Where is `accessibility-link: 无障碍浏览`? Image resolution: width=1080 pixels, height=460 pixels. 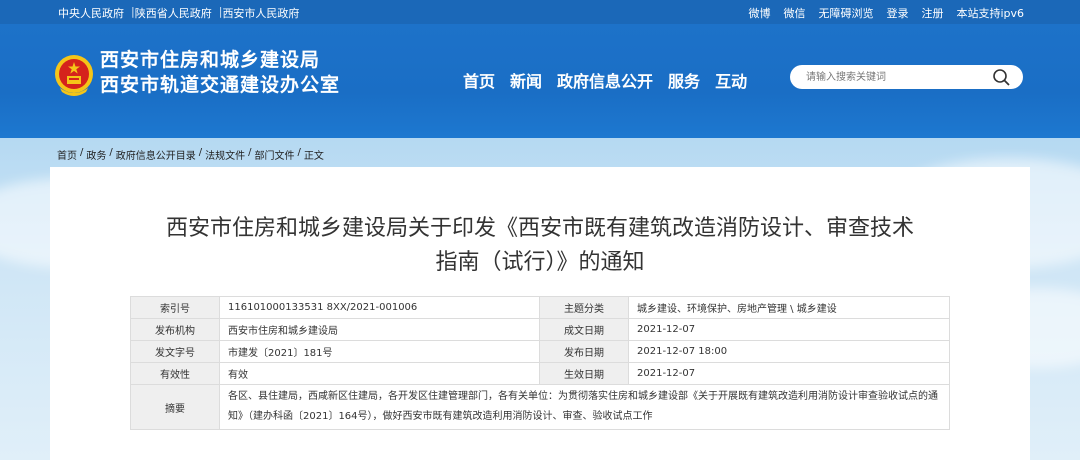 accessibility-link: 无障碍浏览 is located at coordinates (845, 13).